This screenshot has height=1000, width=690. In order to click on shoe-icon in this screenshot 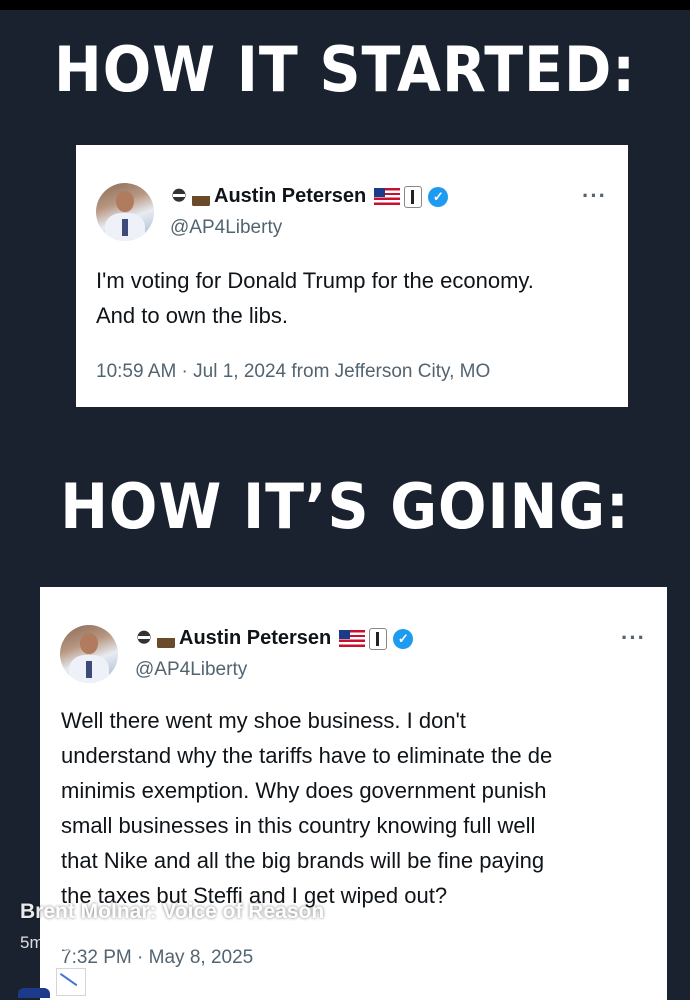, I will do `click(34, 993)`.